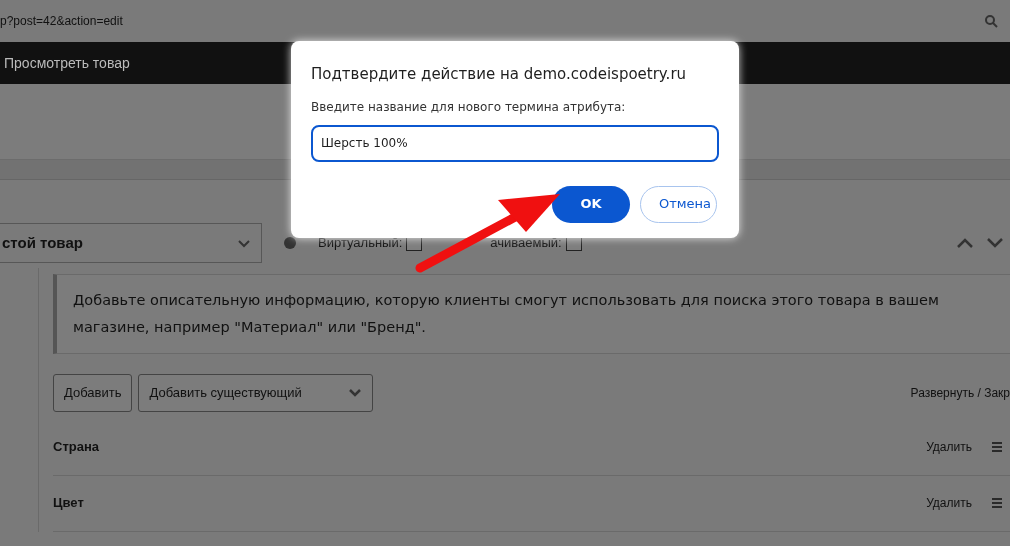 The height and width of the screenshot is (546, 1010). What do you see at coordinates (531, 314) in the screenshot?
I see `notice-text: Добавьте описательную информацию, которую клиенты смогут использовать для поиска этого товара в вашем магазине, например "Материал" или "Бренд".` at bounding box center [531, 314].